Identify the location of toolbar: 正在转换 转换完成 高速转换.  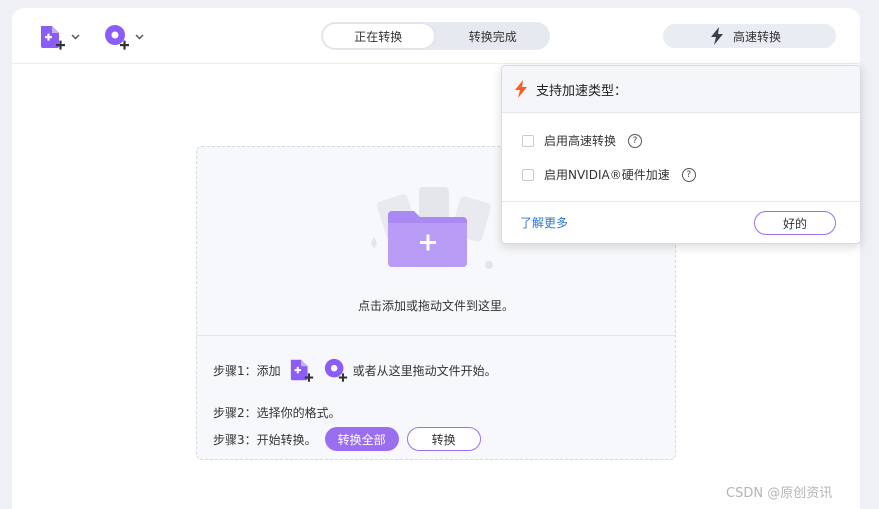
(436, 36).